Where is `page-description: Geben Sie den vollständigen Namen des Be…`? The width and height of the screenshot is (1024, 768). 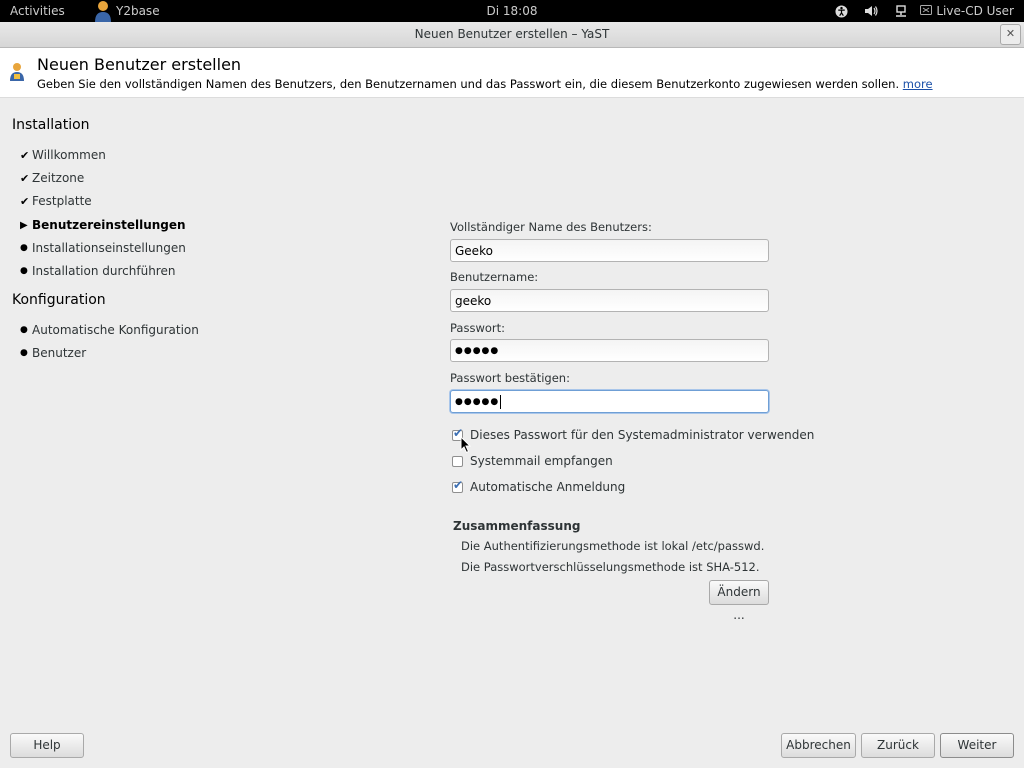 page-description: Geben Sie den vollständigen Namen des Be… is located at coordinates (485, 84).